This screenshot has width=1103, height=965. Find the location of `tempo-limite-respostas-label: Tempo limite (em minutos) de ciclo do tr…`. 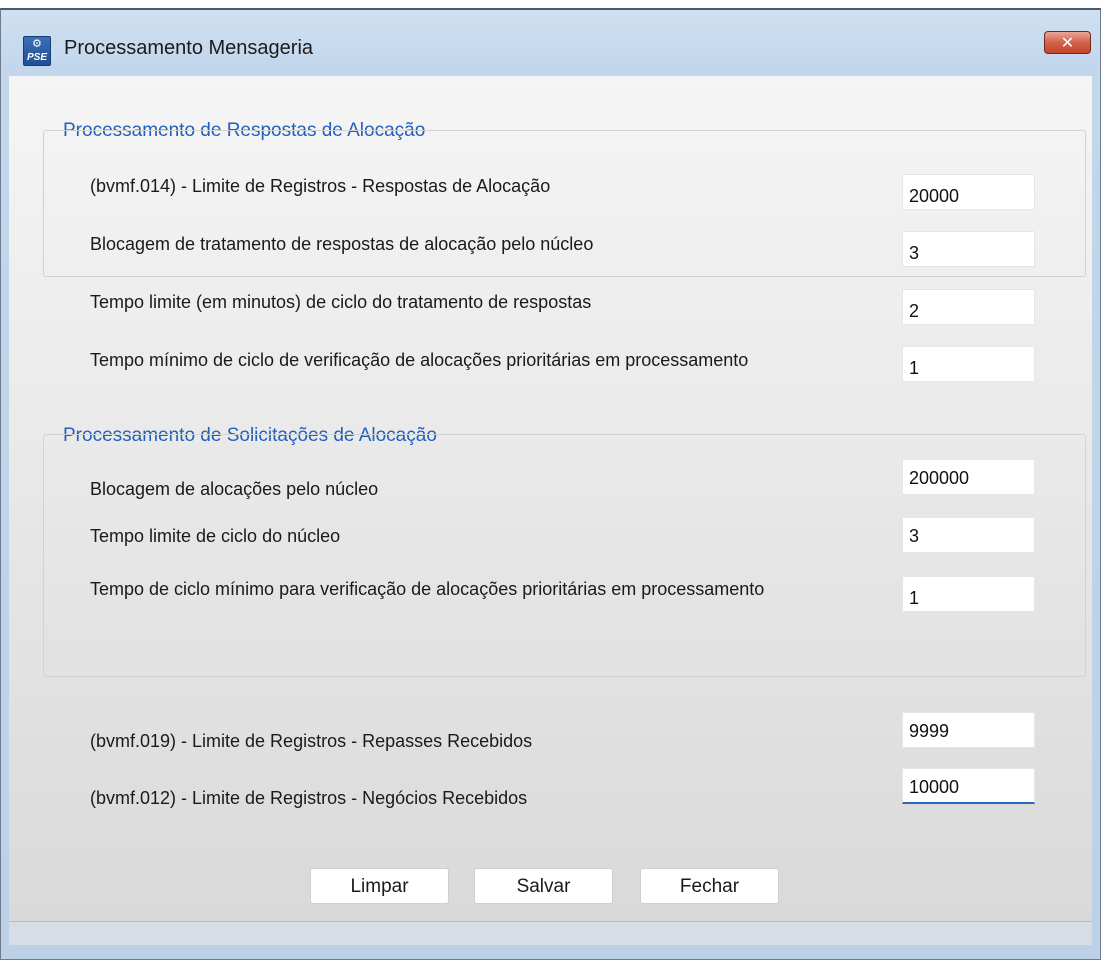

tempo-limite-respostas-label: Tempo limite (em minutos) de ciclo do tr… is located at coordinates (341, 302).